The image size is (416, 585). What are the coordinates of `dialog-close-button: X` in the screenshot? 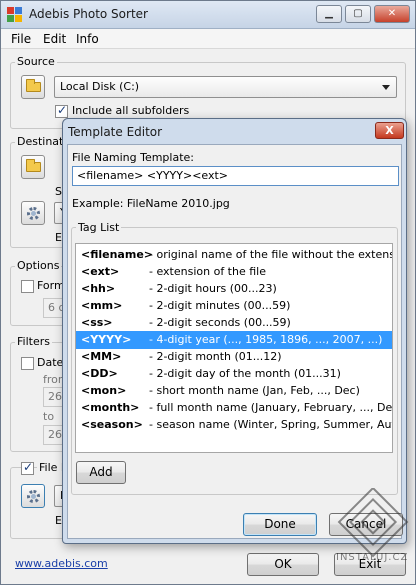 It's located at (389, 130).